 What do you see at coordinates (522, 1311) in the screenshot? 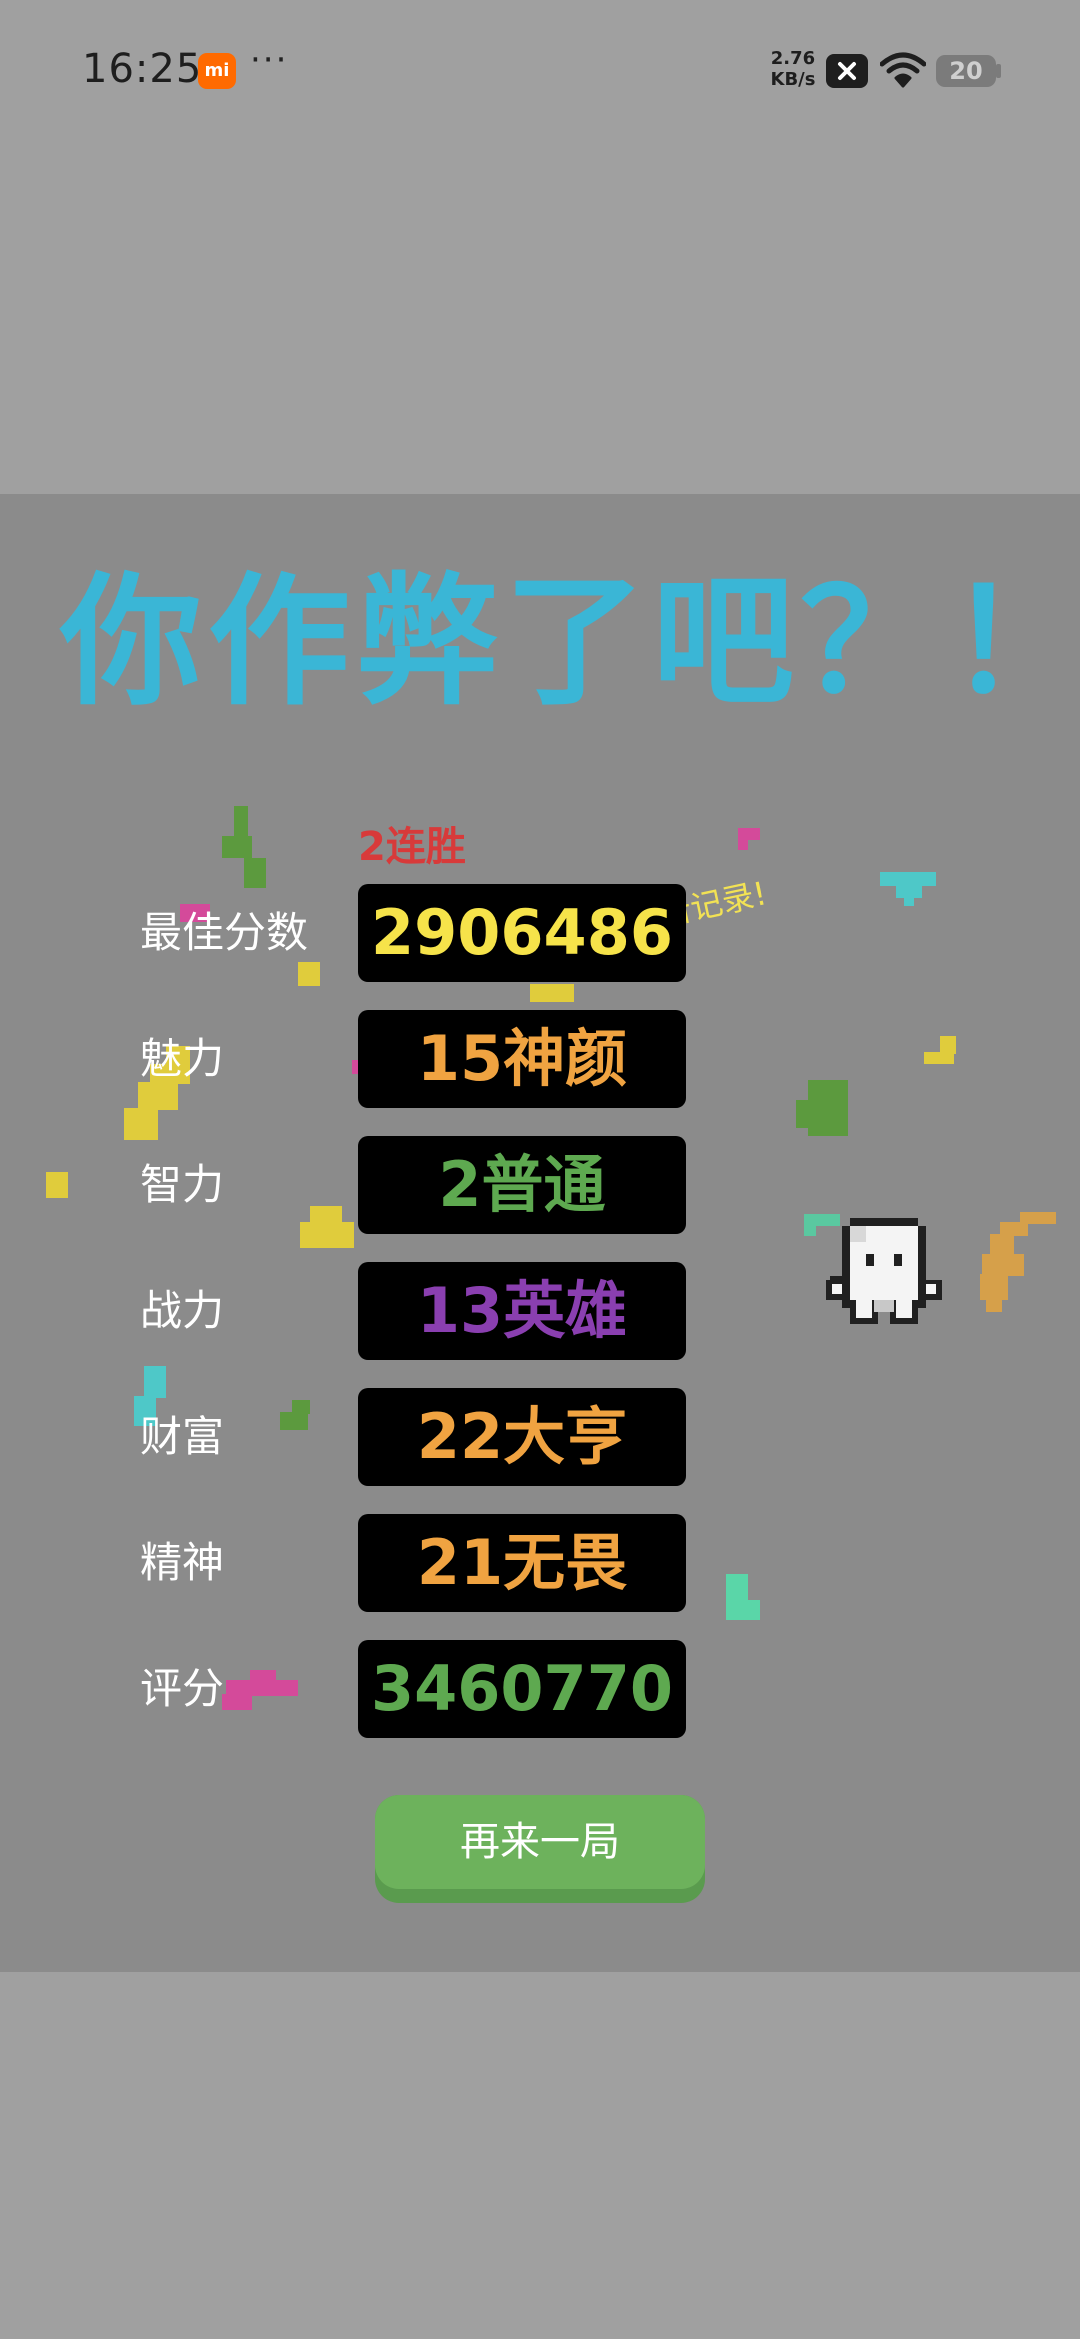
I see `stat-value-combat: 13英雄` at bounding box center [522, 1311].